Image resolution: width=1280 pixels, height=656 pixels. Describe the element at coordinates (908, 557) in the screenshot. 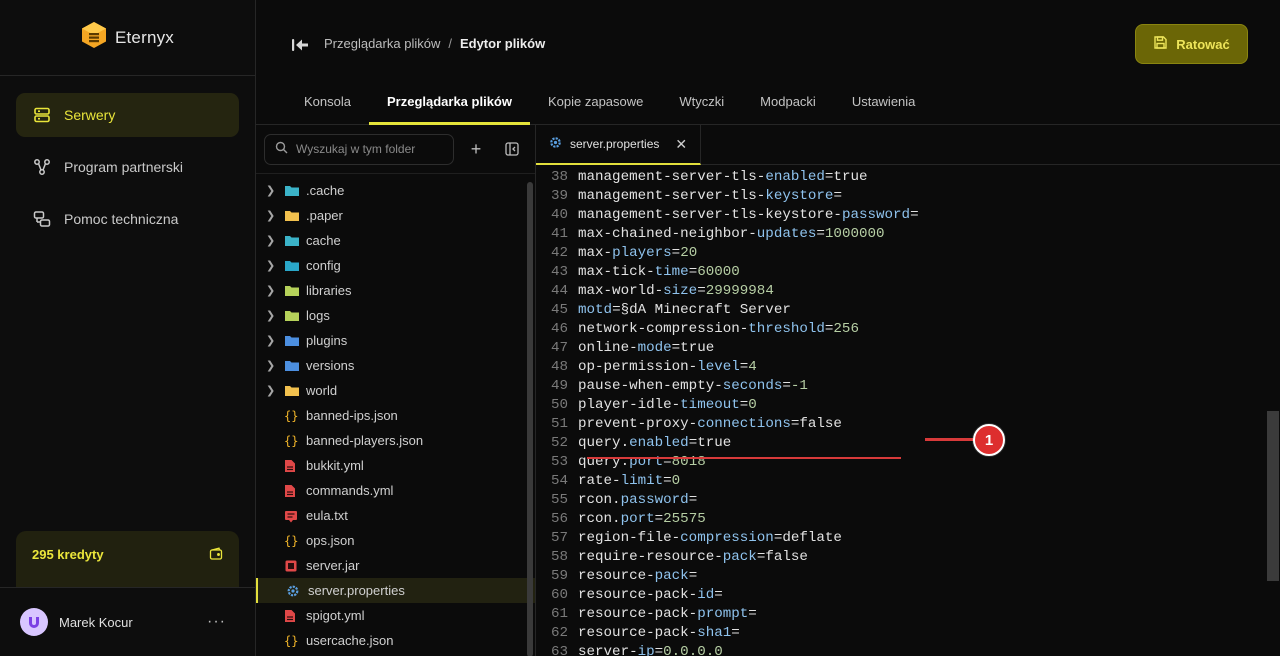

I see `code-line: 58 require-resource-pack=false` at that location.